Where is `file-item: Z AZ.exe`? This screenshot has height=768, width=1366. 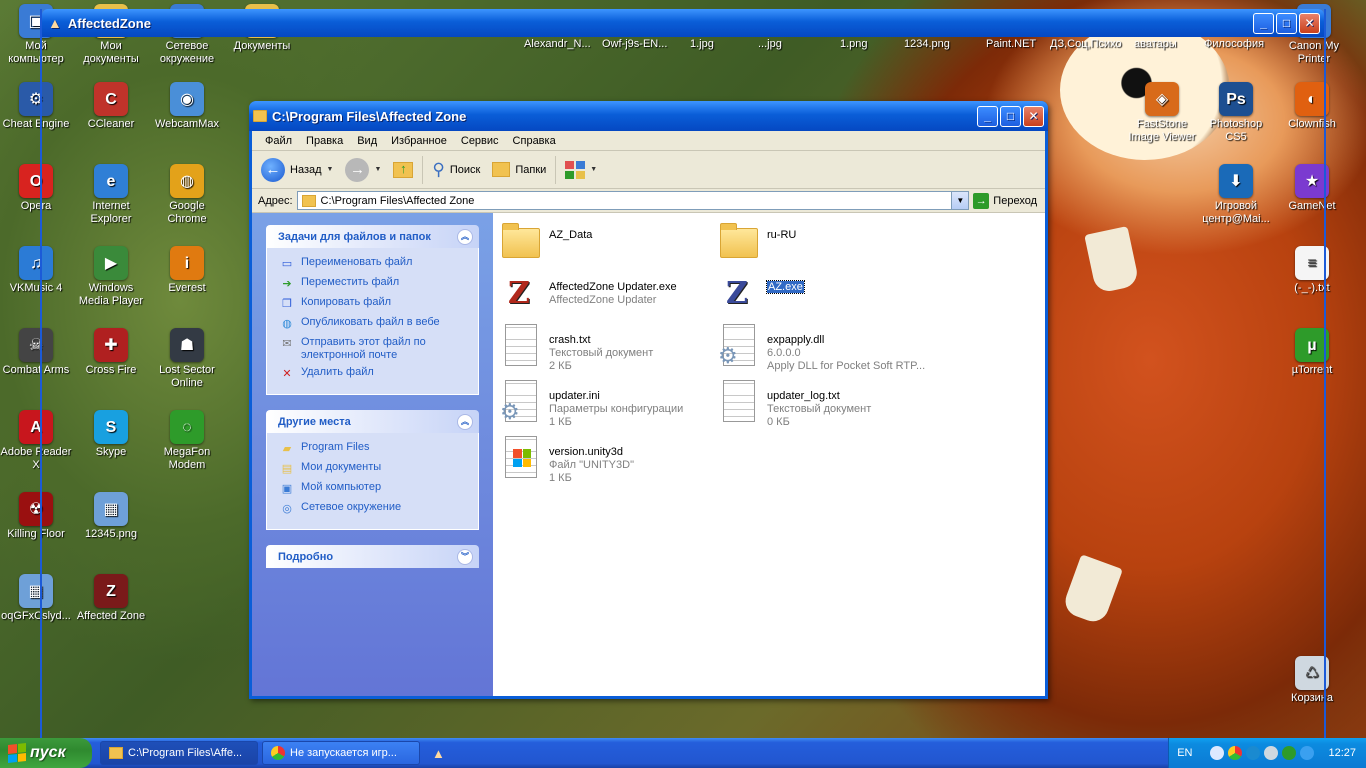
file-item: Z AZ.exe is located at coordinates (822, 295).